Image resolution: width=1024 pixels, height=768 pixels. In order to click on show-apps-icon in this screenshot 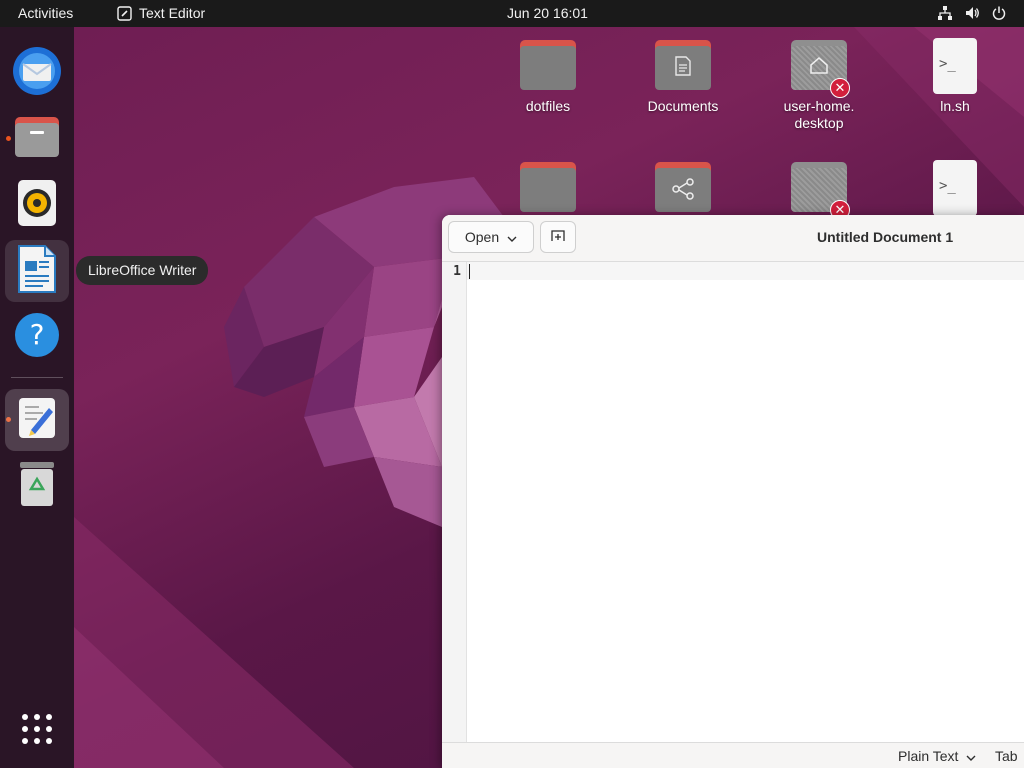, I will do `click(37, 729)`.